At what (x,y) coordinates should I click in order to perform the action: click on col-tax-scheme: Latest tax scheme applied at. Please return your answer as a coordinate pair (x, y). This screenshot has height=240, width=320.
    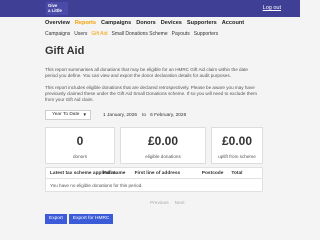
    Looking at the image, I should click on (80, 173).